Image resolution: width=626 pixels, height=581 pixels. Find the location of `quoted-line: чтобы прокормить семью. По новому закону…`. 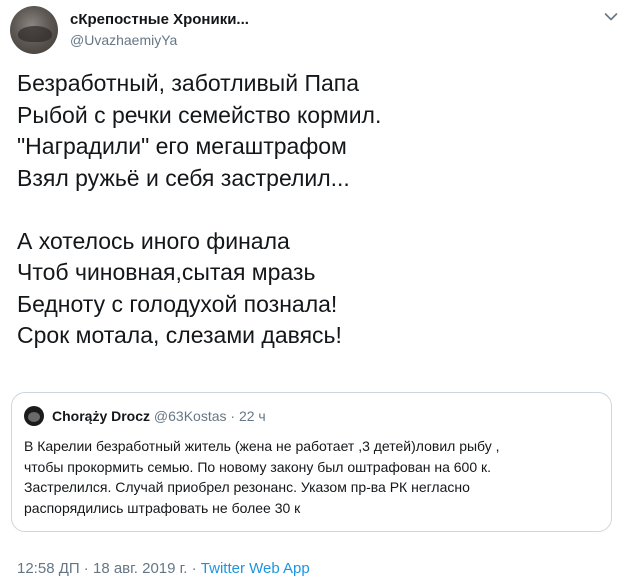

quoted-line: чтобы прокормить семью. По новому закону… is located at coordinates (258, 466).